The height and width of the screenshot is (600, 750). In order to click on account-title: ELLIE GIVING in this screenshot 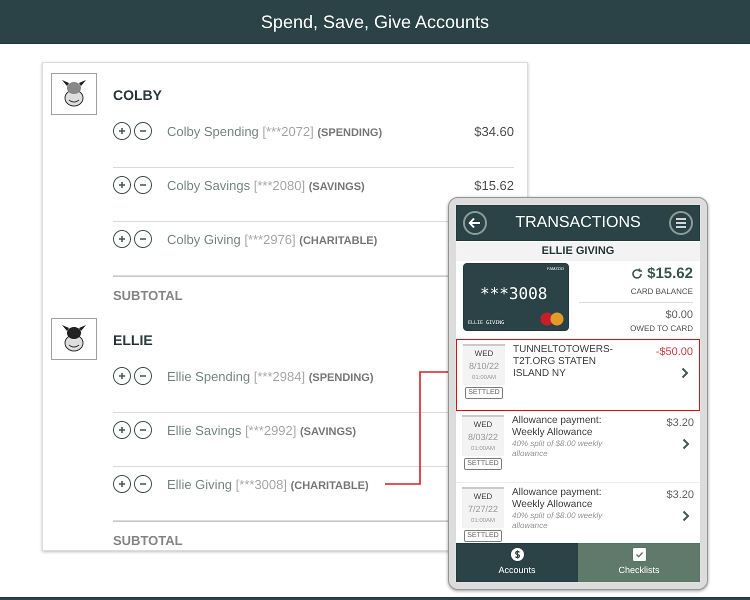, I will do `click(578, 251)`.